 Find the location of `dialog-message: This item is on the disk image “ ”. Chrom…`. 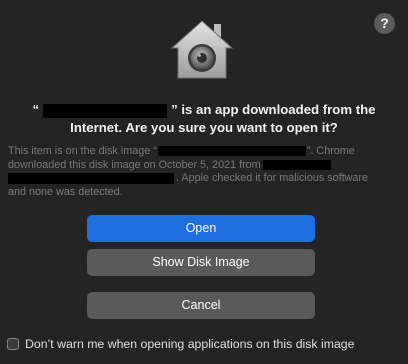

dialog-message: This item is on the disk image “ ”. Chrom… is located at coordinates (206, 172).